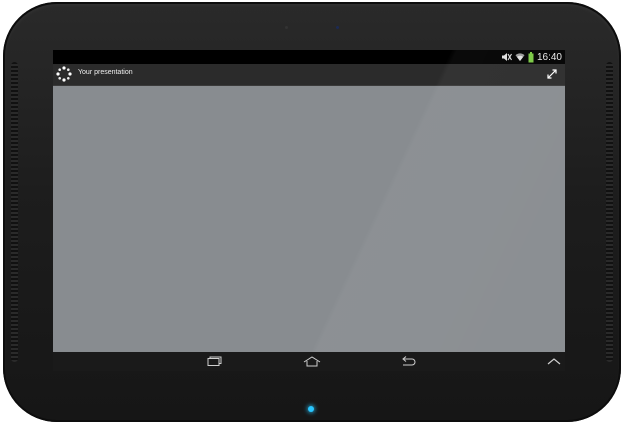 This screenshot has height=426, width=624. What do you see at coordinates (64, 74) in the screenshot?
I see `app-logo-icon` at bounding box center [64, 74].